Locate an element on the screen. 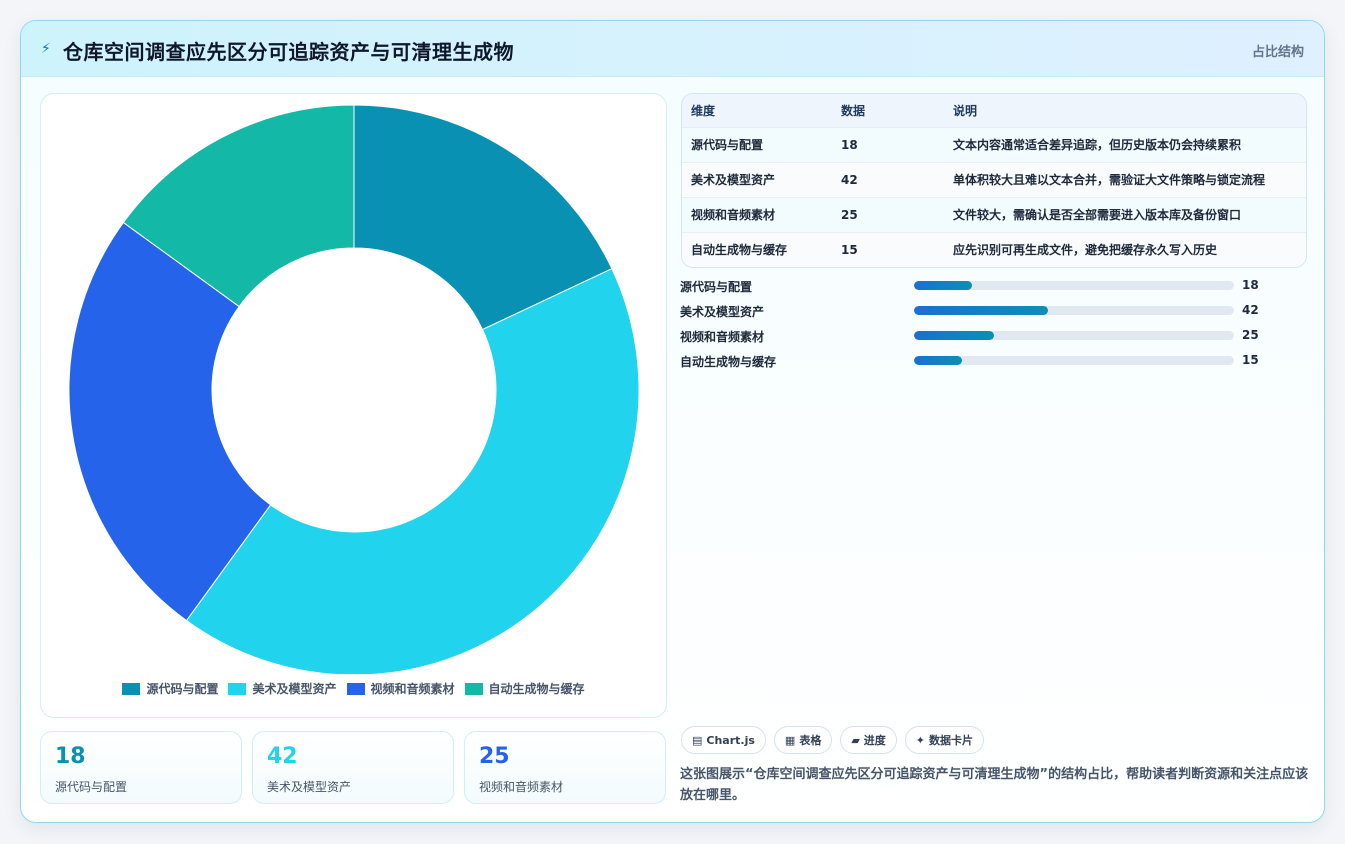  table-cell: 文件较大，需确认是否全部需要进入版本库及备份窗口 is located at coordinates (1097, 215).